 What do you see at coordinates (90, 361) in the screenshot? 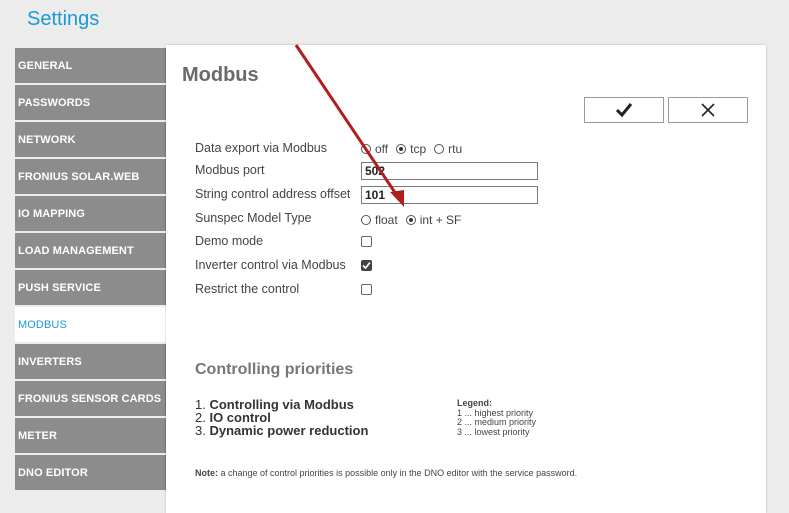
I see `sidebar-item-inverters: INVERTERS` at bounding box center [90, 361].